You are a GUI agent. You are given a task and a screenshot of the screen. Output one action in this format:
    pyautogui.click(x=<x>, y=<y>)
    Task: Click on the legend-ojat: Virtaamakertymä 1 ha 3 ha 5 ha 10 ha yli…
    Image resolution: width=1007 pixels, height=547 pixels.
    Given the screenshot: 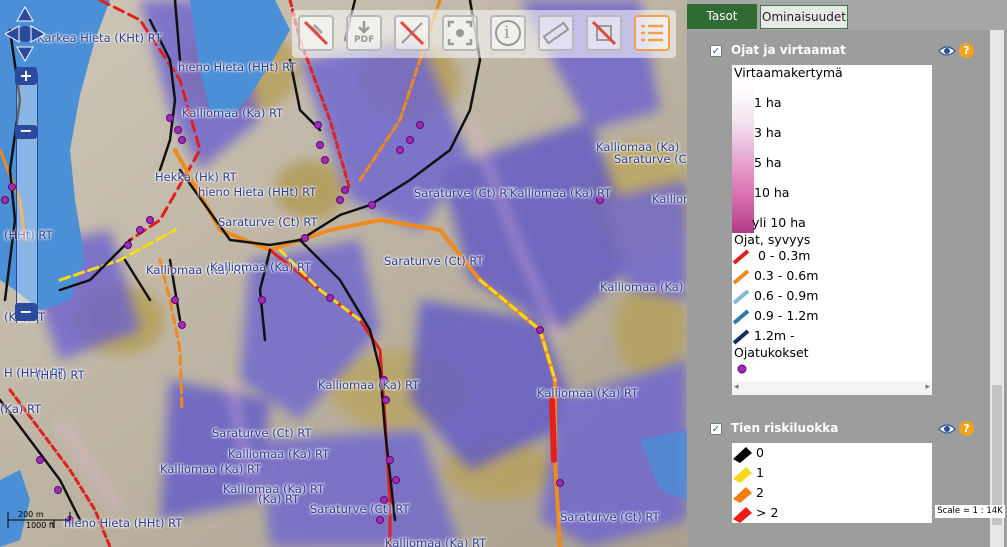 What is the action you would take?
    pyautogui.click(x=832, y=230)
    